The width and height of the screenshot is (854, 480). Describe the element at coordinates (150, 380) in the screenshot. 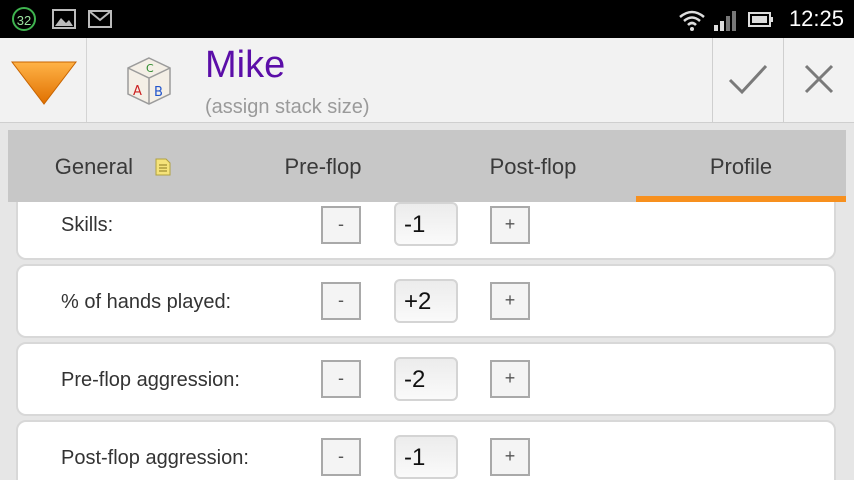

I see `row-label: Pre-flop aggression:` at that location.